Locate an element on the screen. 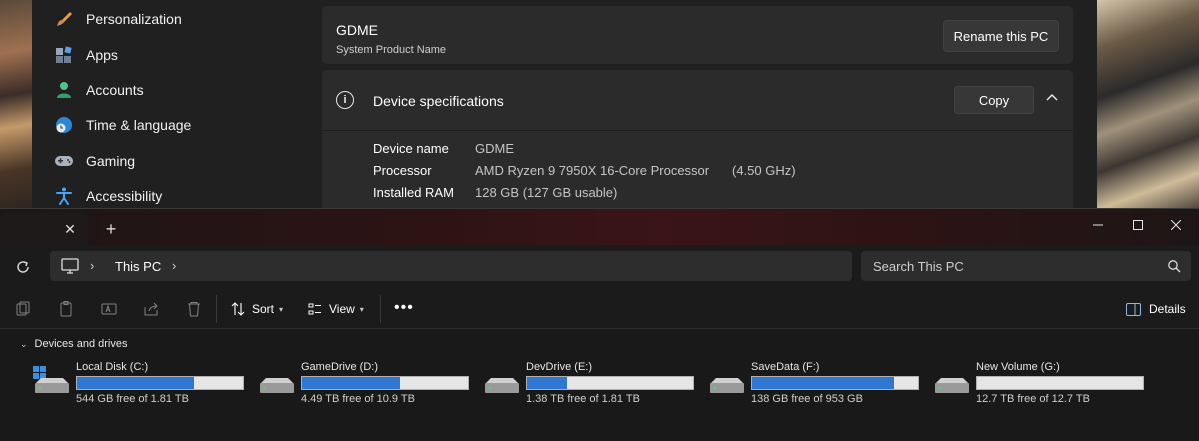 Image resolution: width=1199 pixels, height=441 pixels. pc-subtitle: System Product Name is located at coordinates (391, 50).